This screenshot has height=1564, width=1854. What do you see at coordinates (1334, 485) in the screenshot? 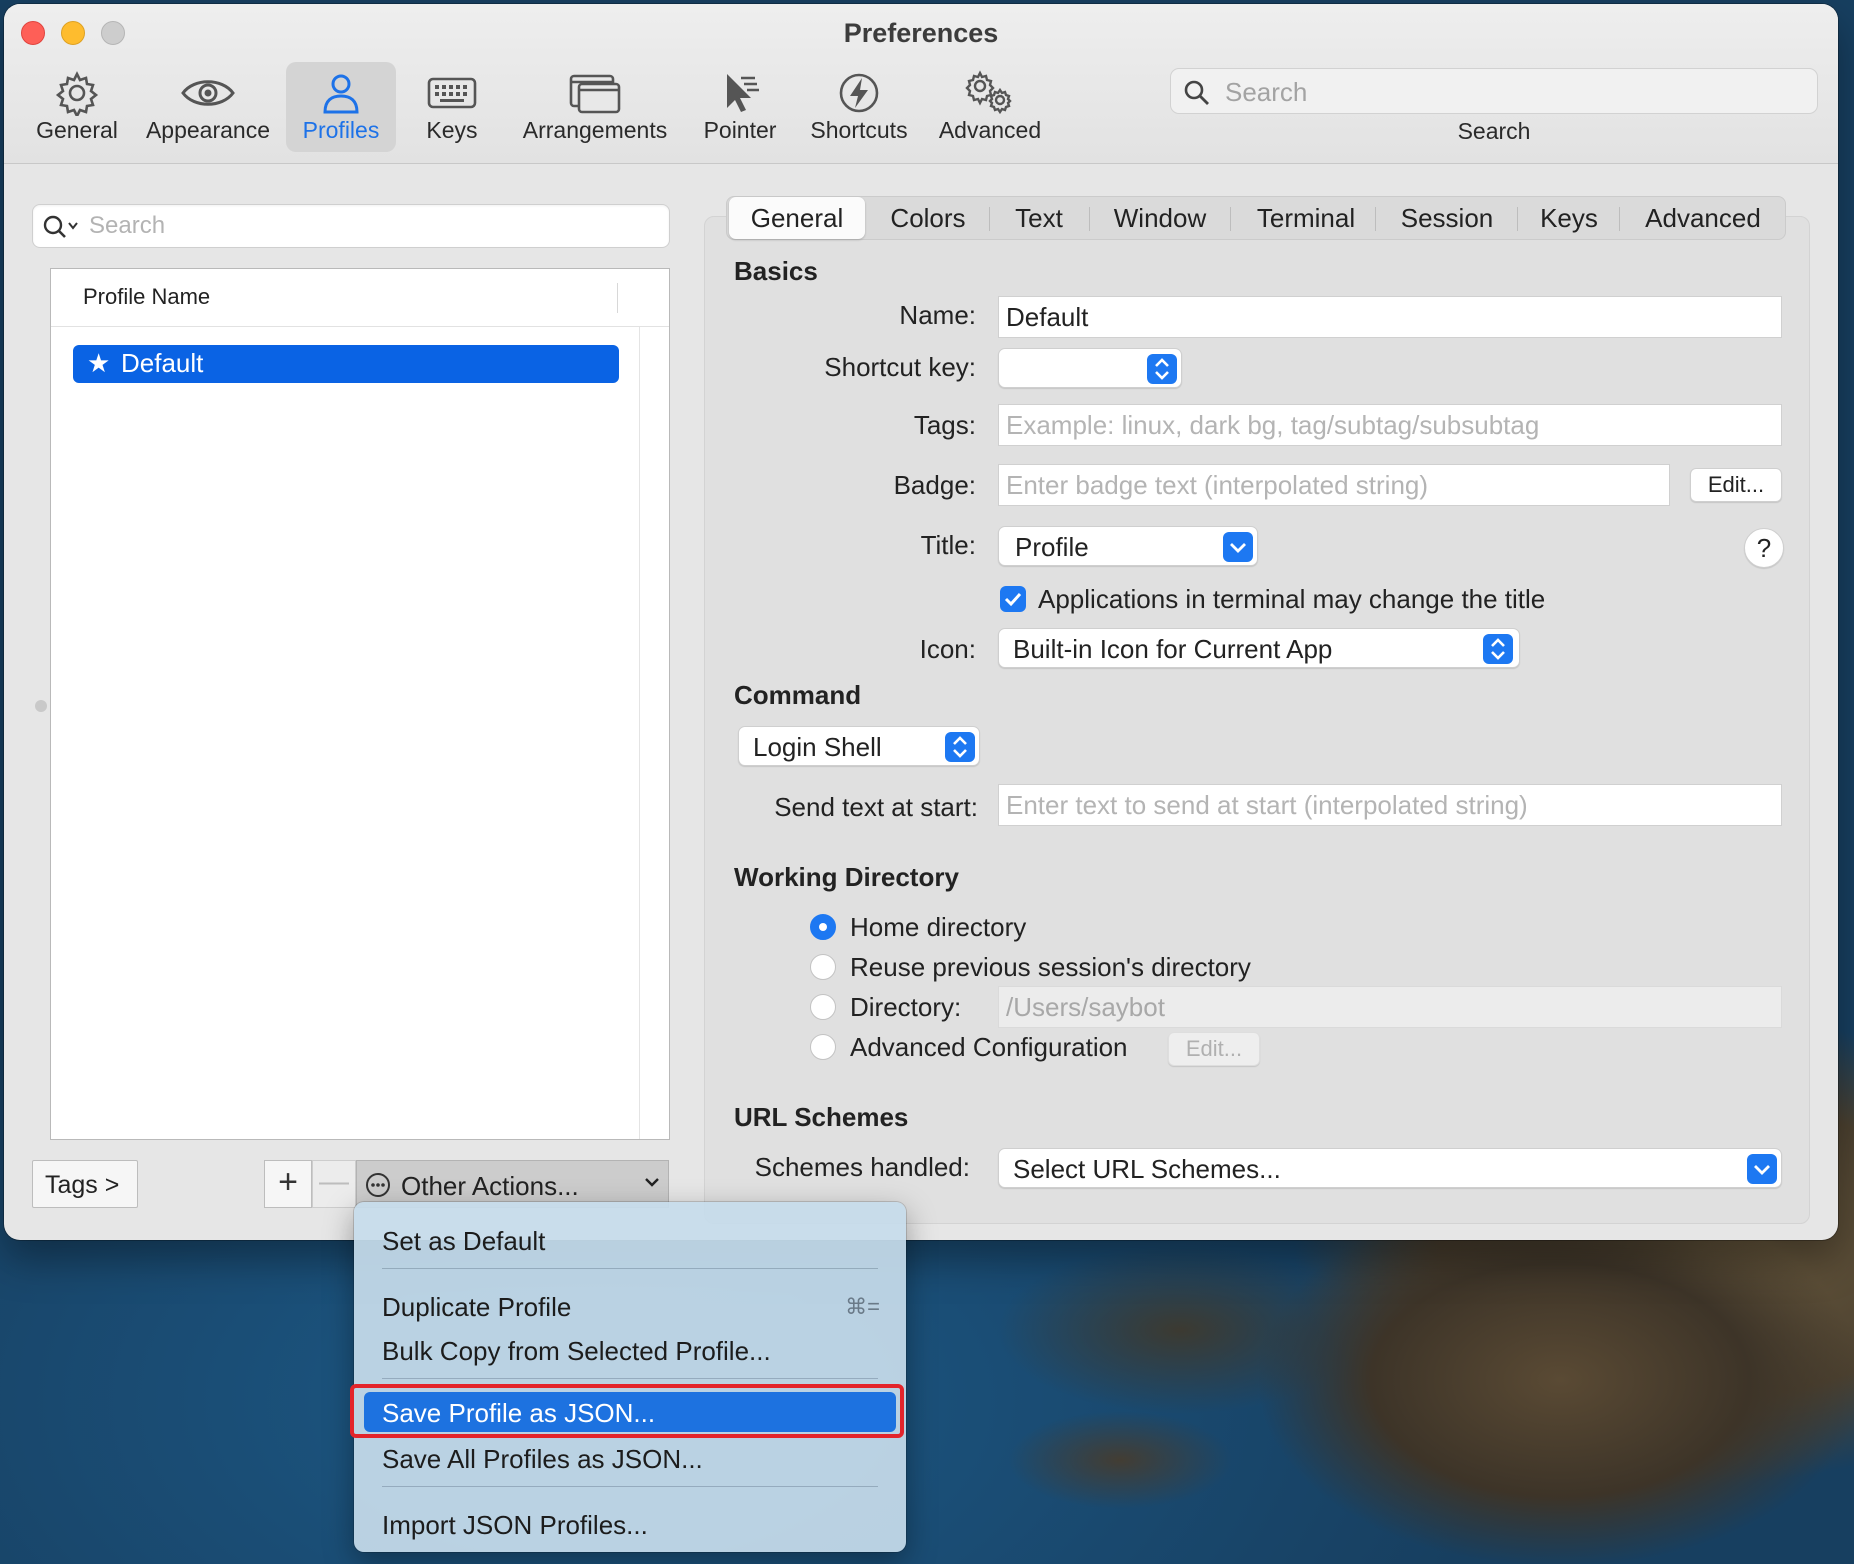
I see `badge-field: Enter badge text (interpolated string)` at bounding box center [1334, 485].